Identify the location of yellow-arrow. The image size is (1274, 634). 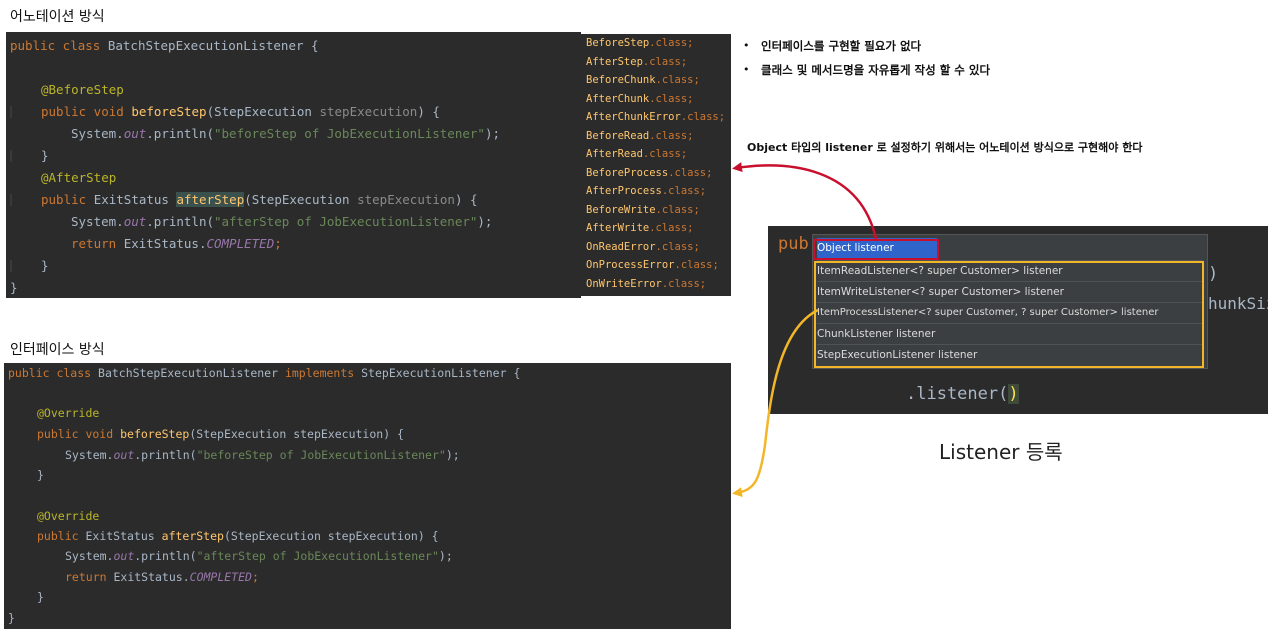
(775, 402).